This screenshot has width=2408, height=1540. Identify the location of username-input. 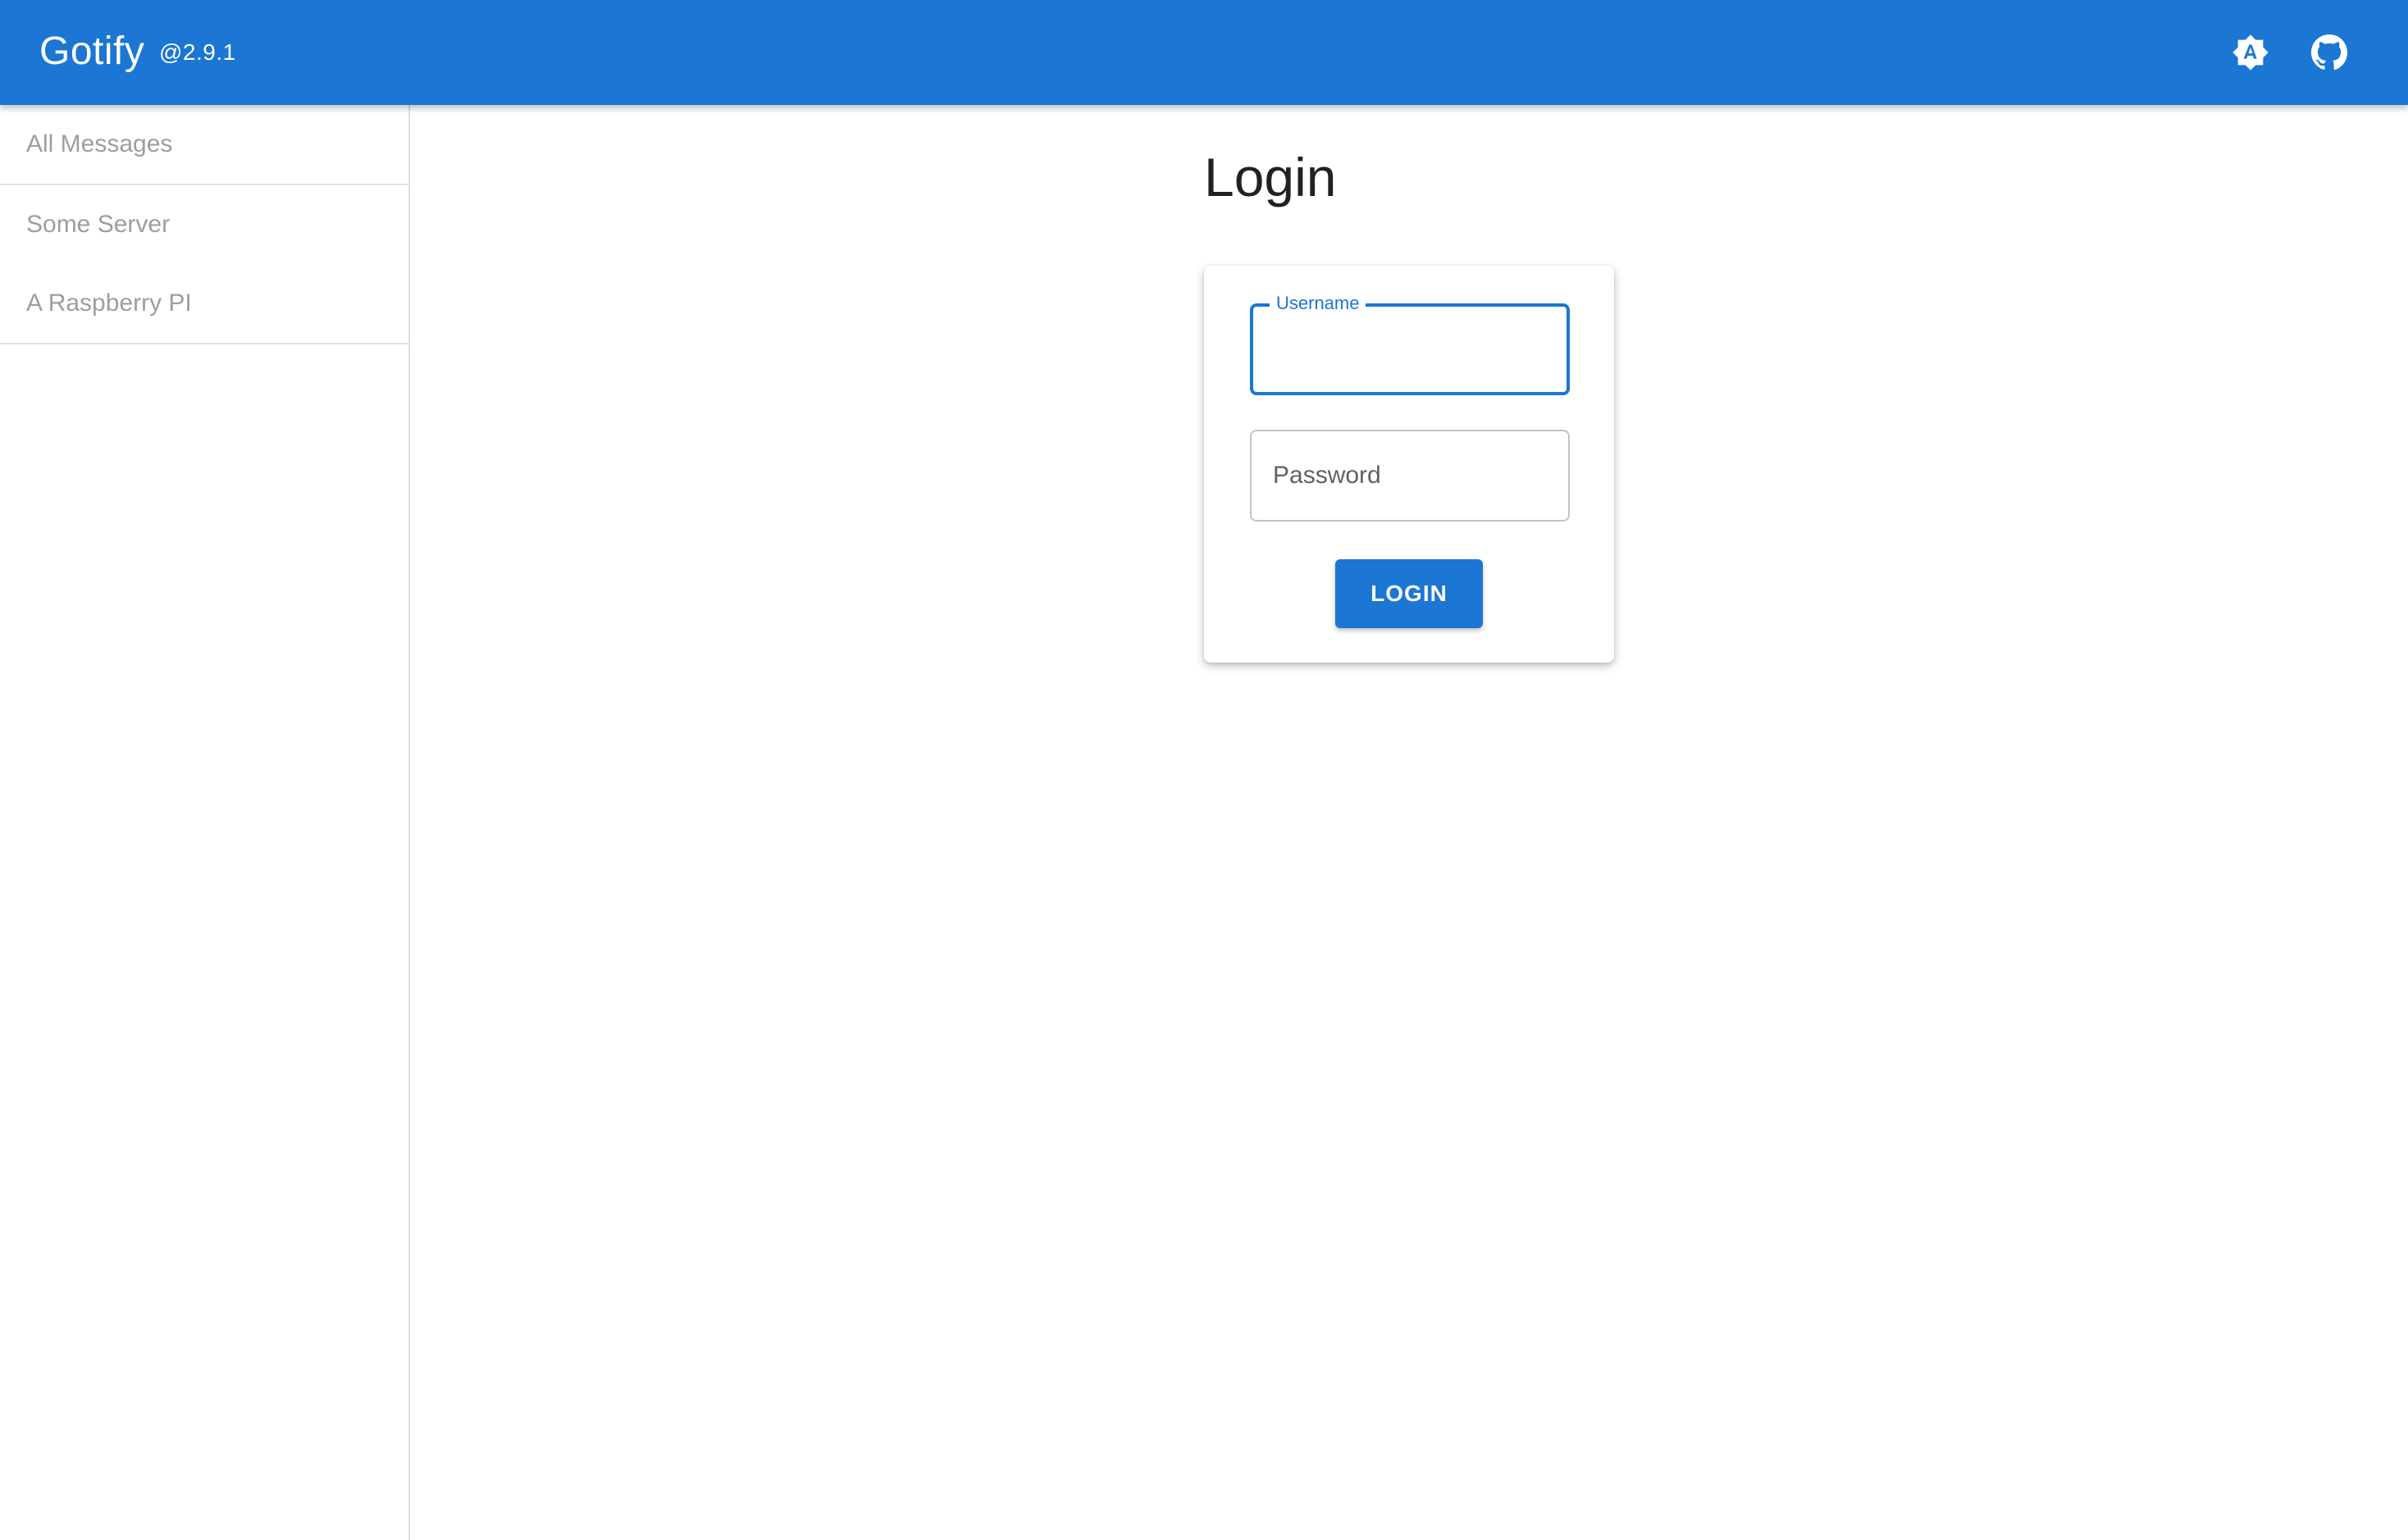
(1410, 349).